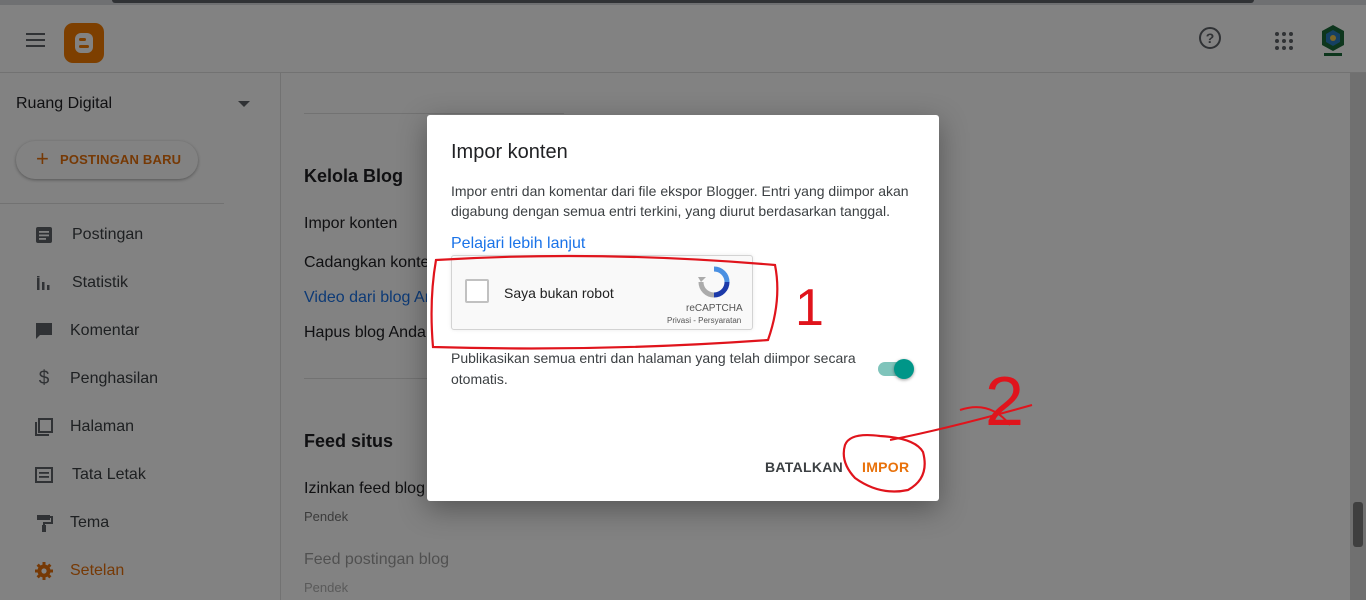 This screenshot has width=1366, height=600. I want to click on auto-publish-toggle, so click(896, 369).